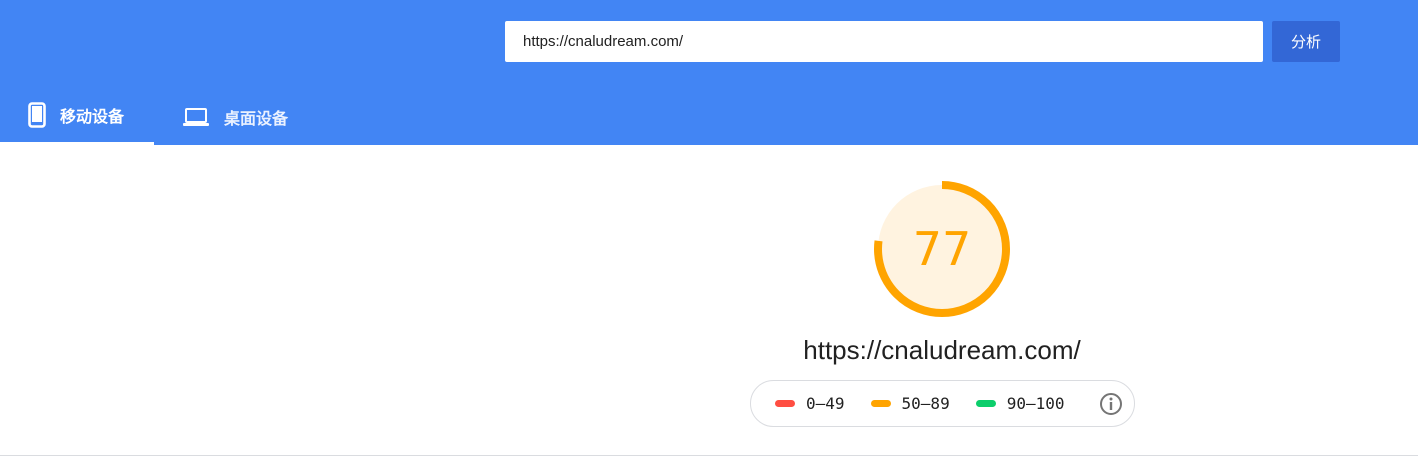 This screenshot has width=1418, height=458. Describe the element at coordinates (92, 116) in the screenshot. I see `tab-mobile-label: 移动设备` at that location.